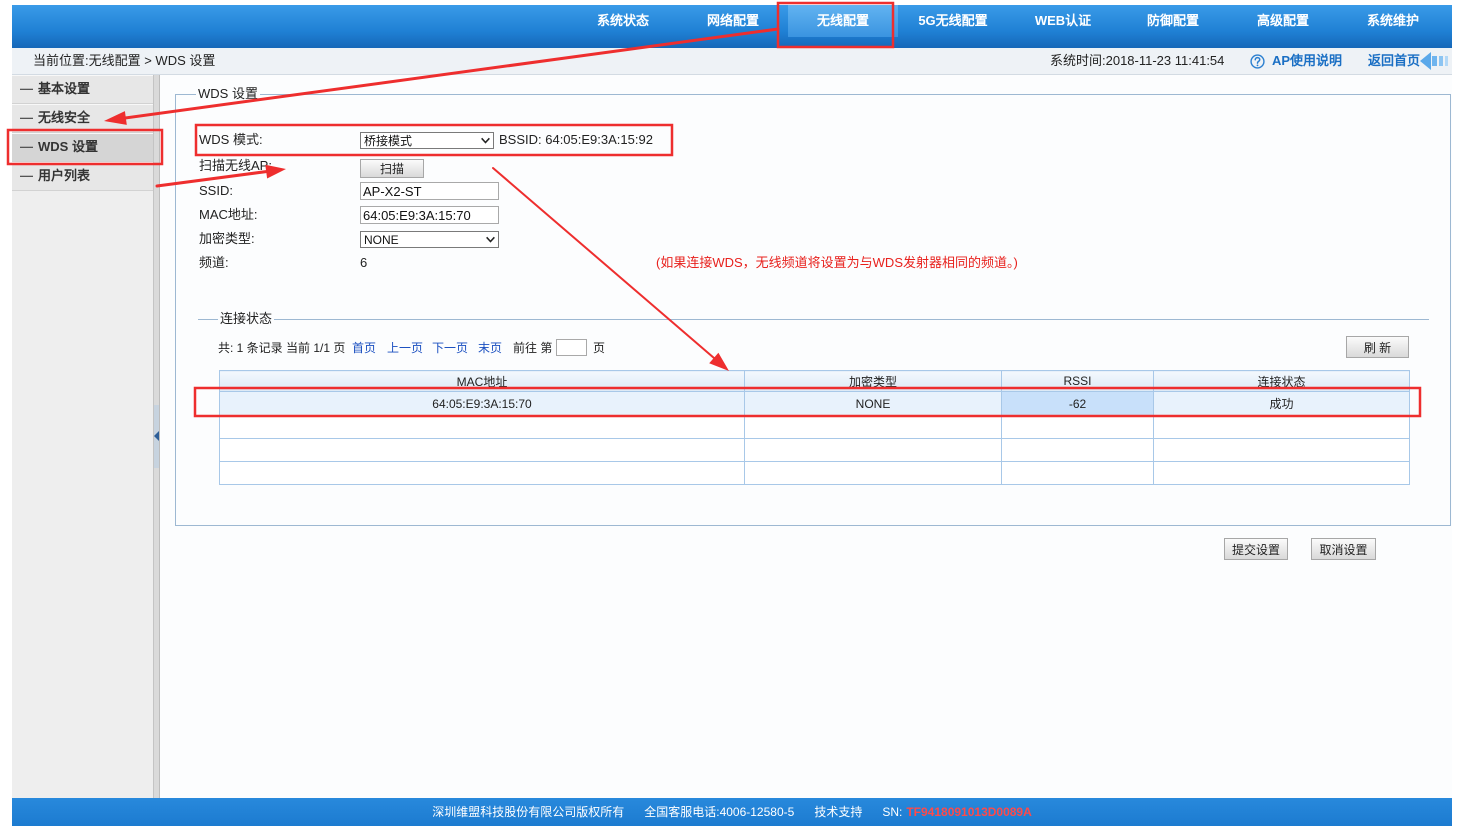  Describe the element at coordinates (124, 60) in the screenshot. I see `breadcrumb: 当前位置:无线配置 > WDS 设置` at that location.